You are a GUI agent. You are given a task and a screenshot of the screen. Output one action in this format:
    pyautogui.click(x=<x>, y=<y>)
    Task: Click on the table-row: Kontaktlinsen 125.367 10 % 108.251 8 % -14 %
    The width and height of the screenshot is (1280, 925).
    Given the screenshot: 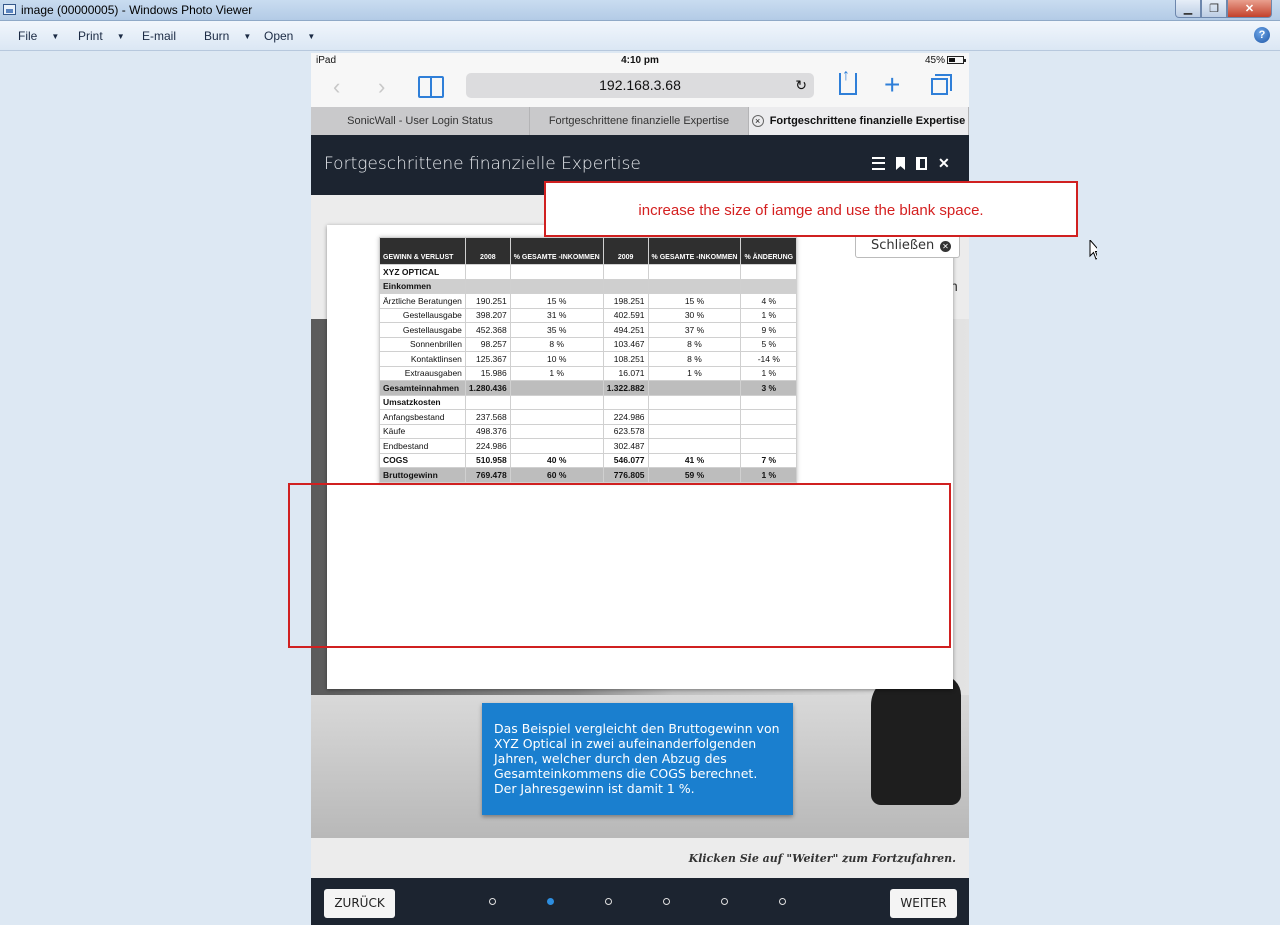 What is the action you would take?
    pyautogui.click(x=588, y=359)
    